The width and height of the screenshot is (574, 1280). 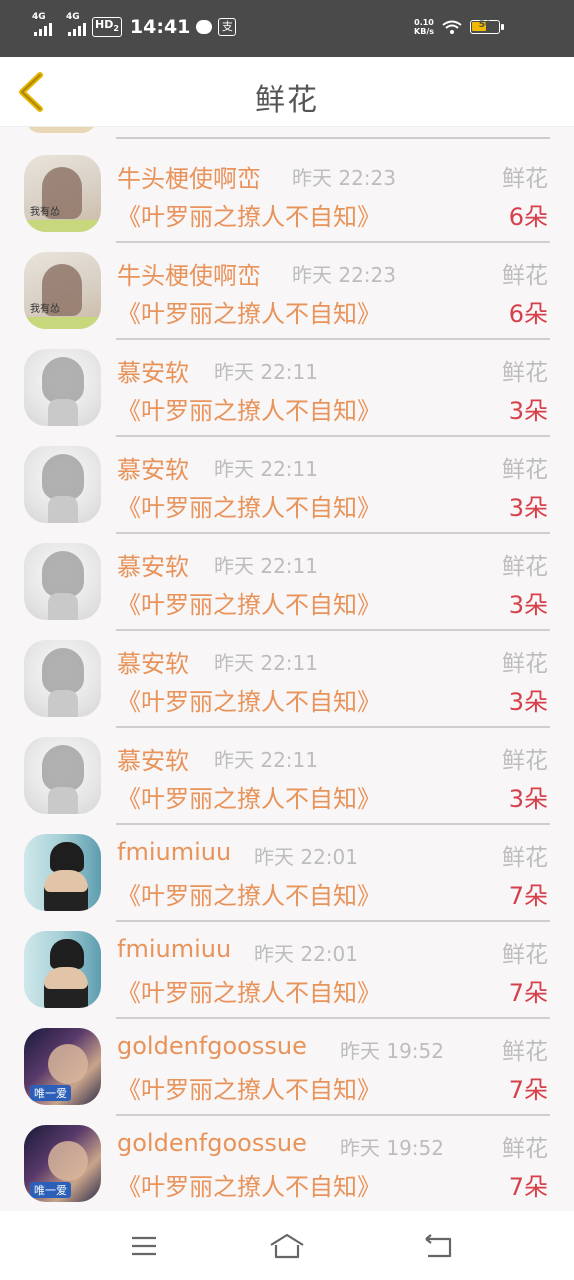 What do you see at coordinates (42, 24) in the screenshot?
I see `signal-1-icon: 4G` at bounding box center [42, 24].